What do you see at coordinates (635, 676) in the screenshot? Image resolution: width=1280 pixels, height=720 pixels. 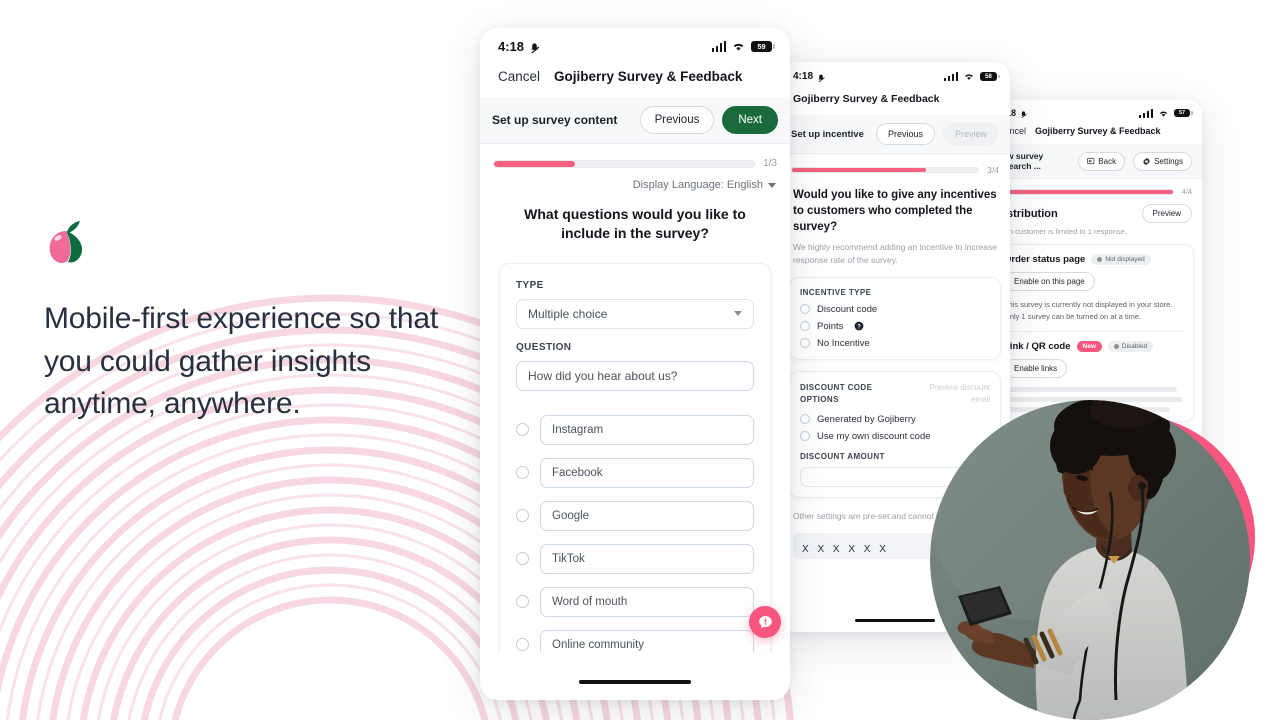 I see `bottom-bar` at bounding box center [635, 676].